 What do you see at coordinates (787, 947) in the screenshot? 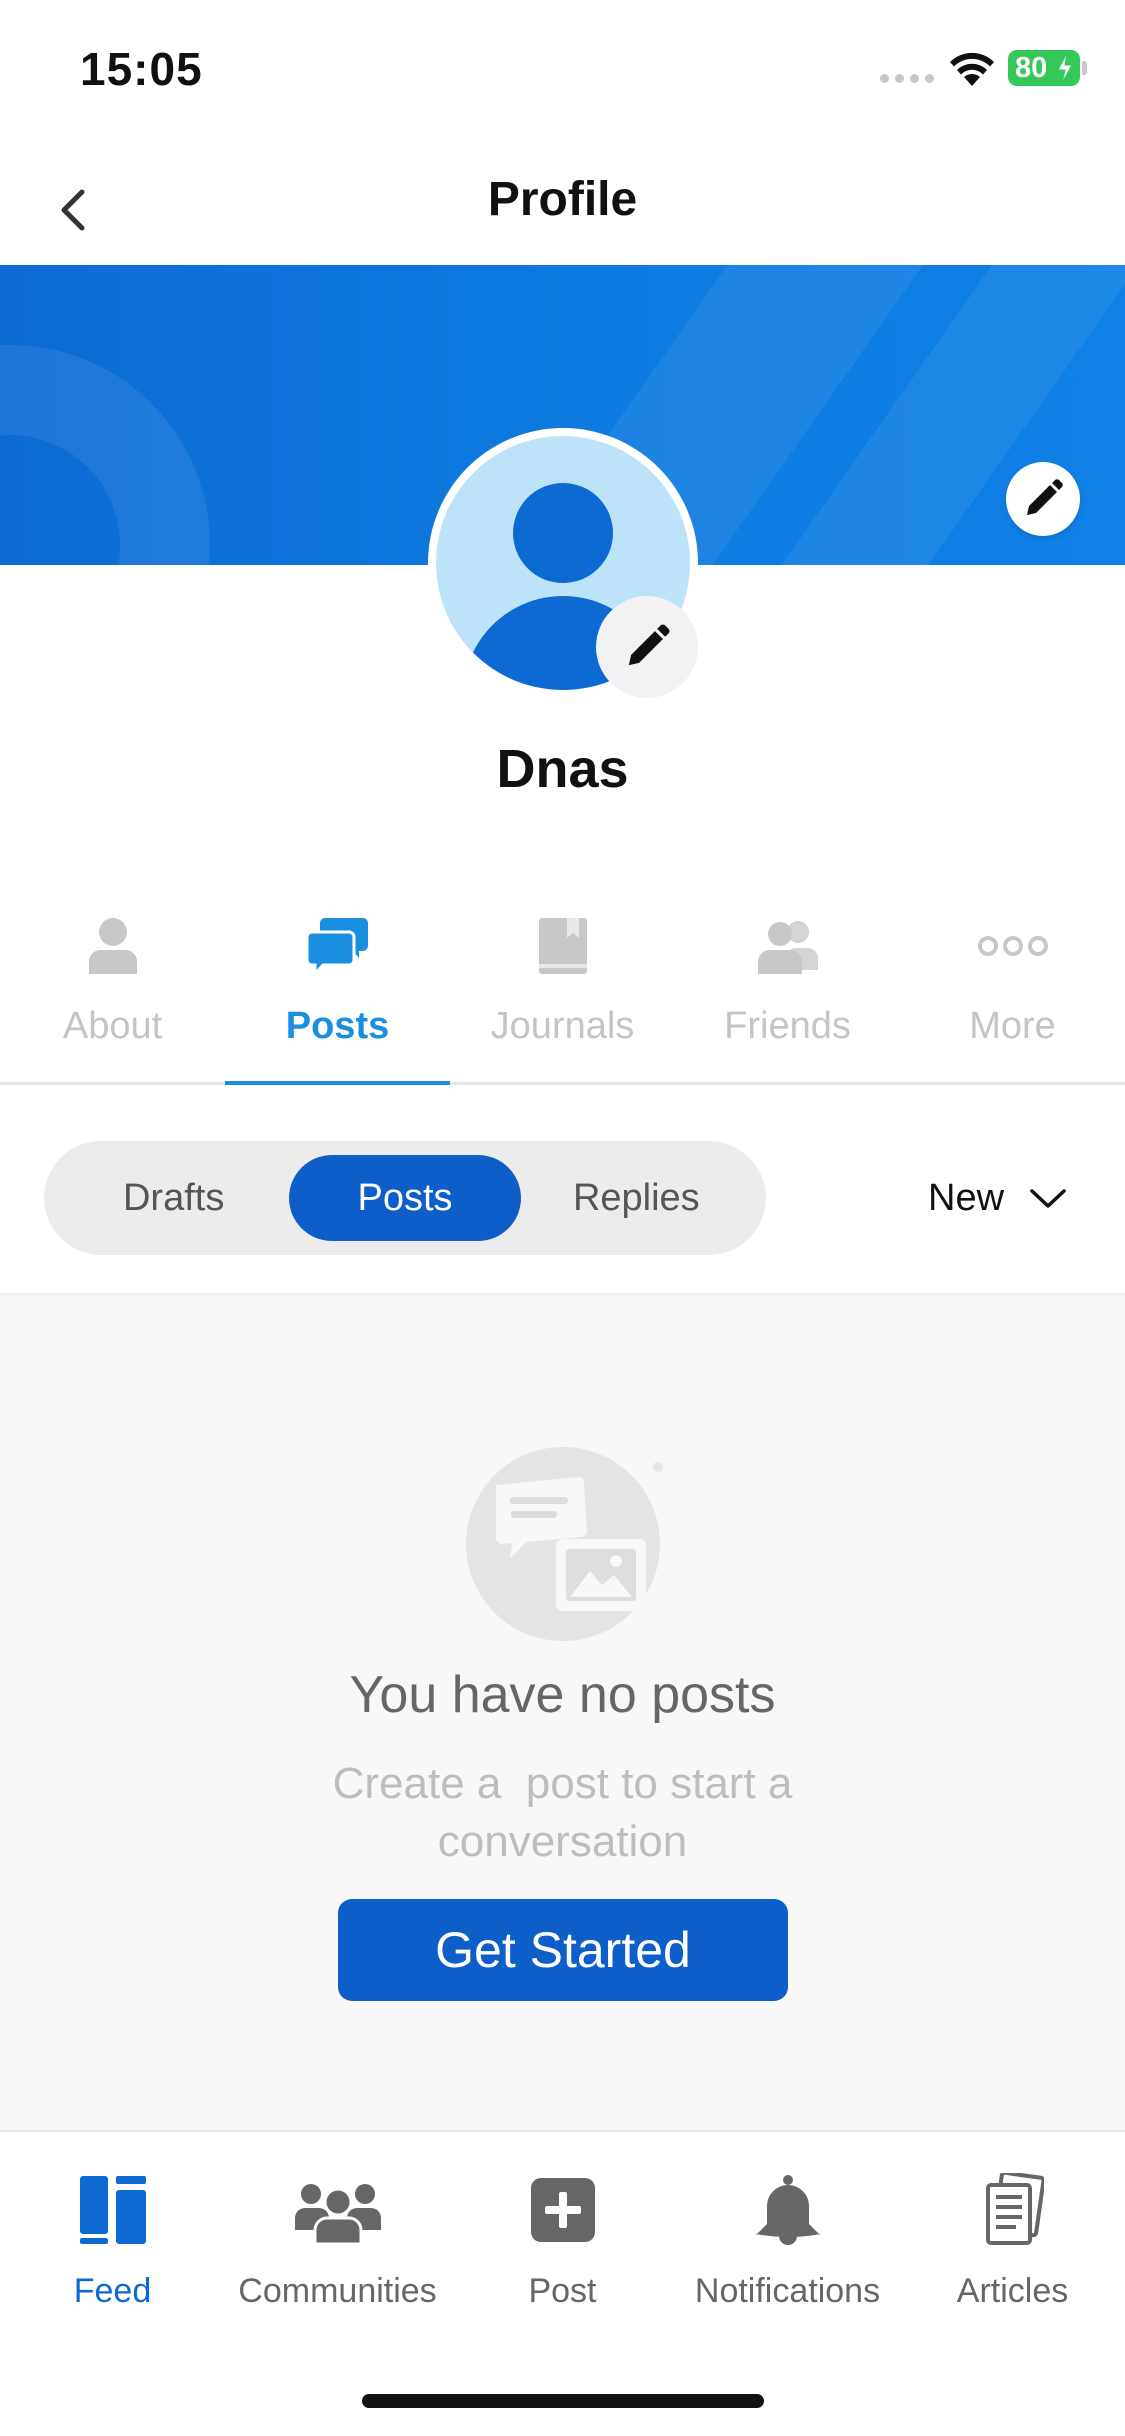
I see `friends-icon` at bounding box center [787, 947].